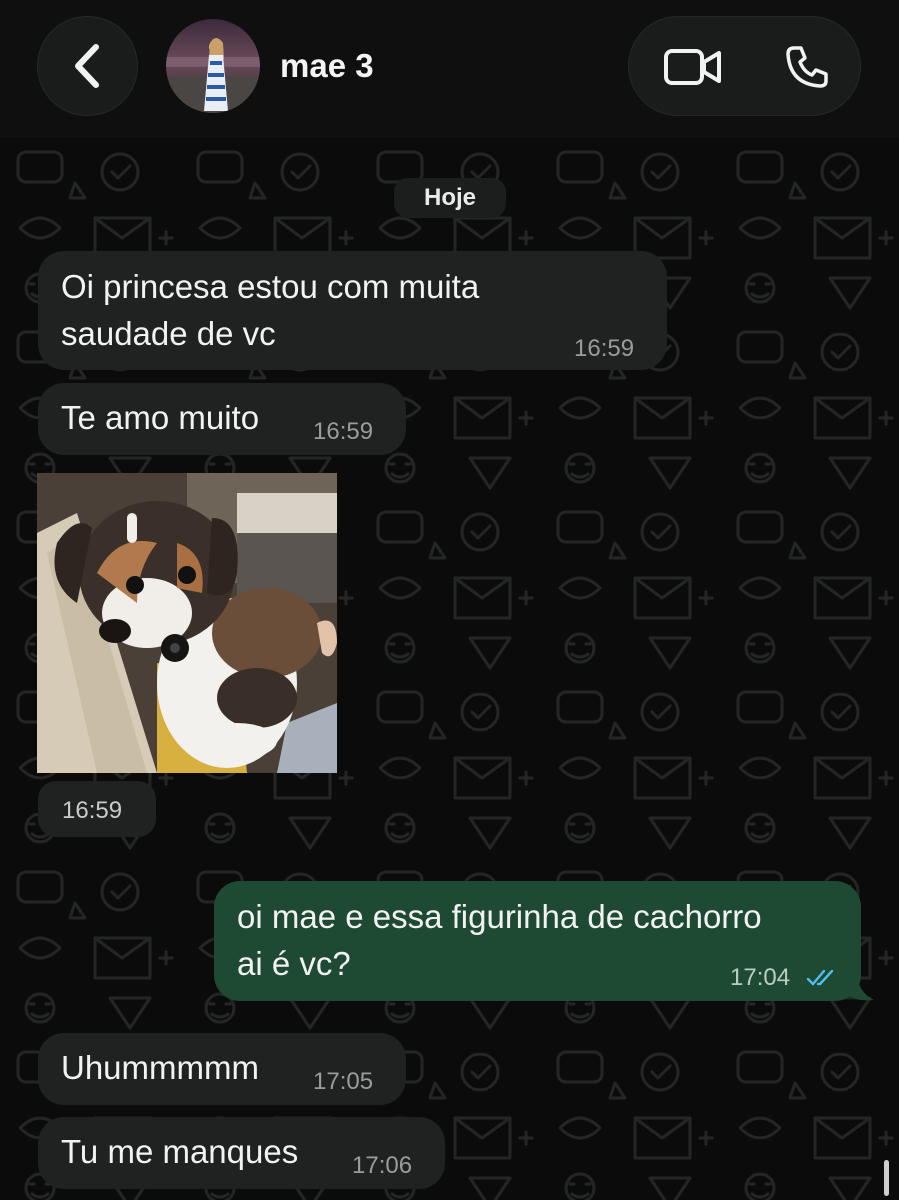 The width and height of the screenshot is (899, 1200). Describe the element at coordinates (180, 1151) in the screenshot. I see `message-text: Tu me manques` at that location.